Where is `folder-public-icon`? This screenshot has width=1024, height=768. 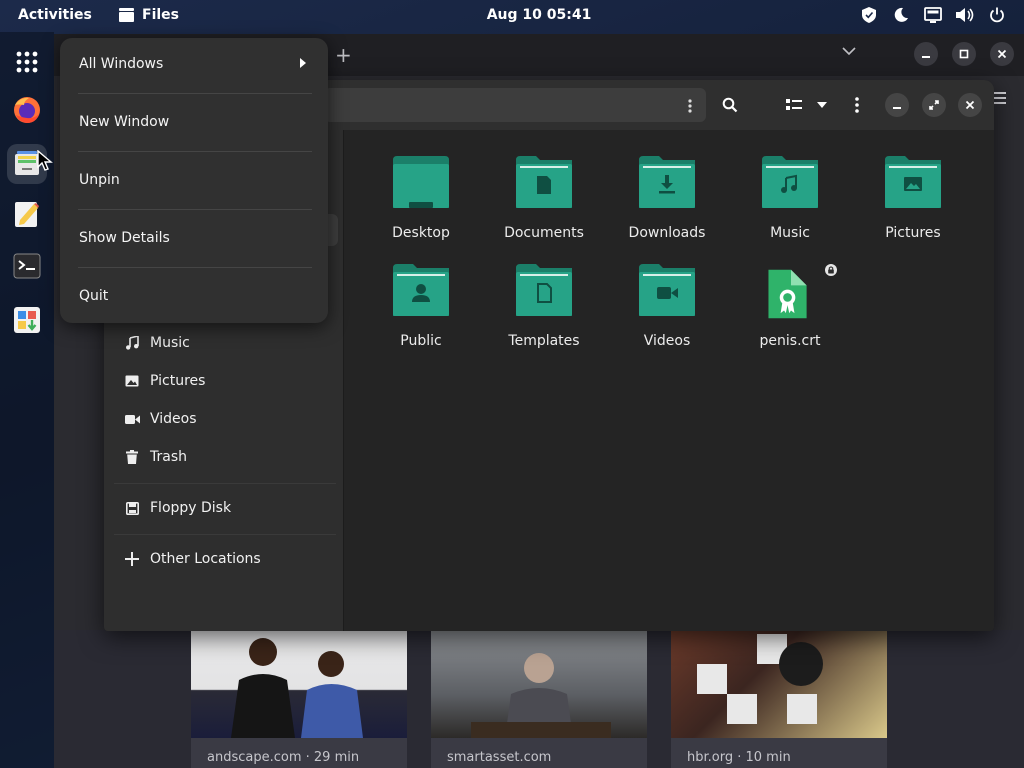
folder-public-icon is located at coordinates (421, 290).